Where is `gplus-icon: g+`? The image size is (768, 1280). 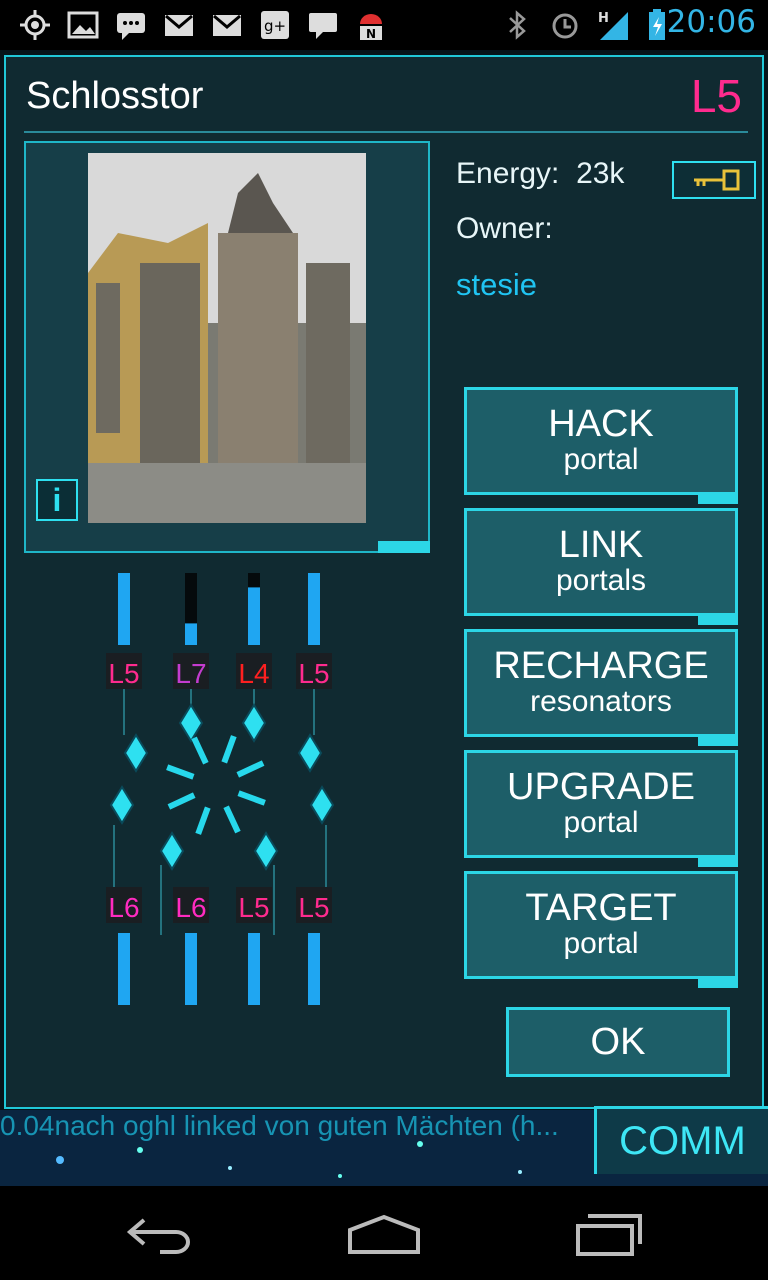 gplus-icon: g+ is located at coordinates (275, 25).